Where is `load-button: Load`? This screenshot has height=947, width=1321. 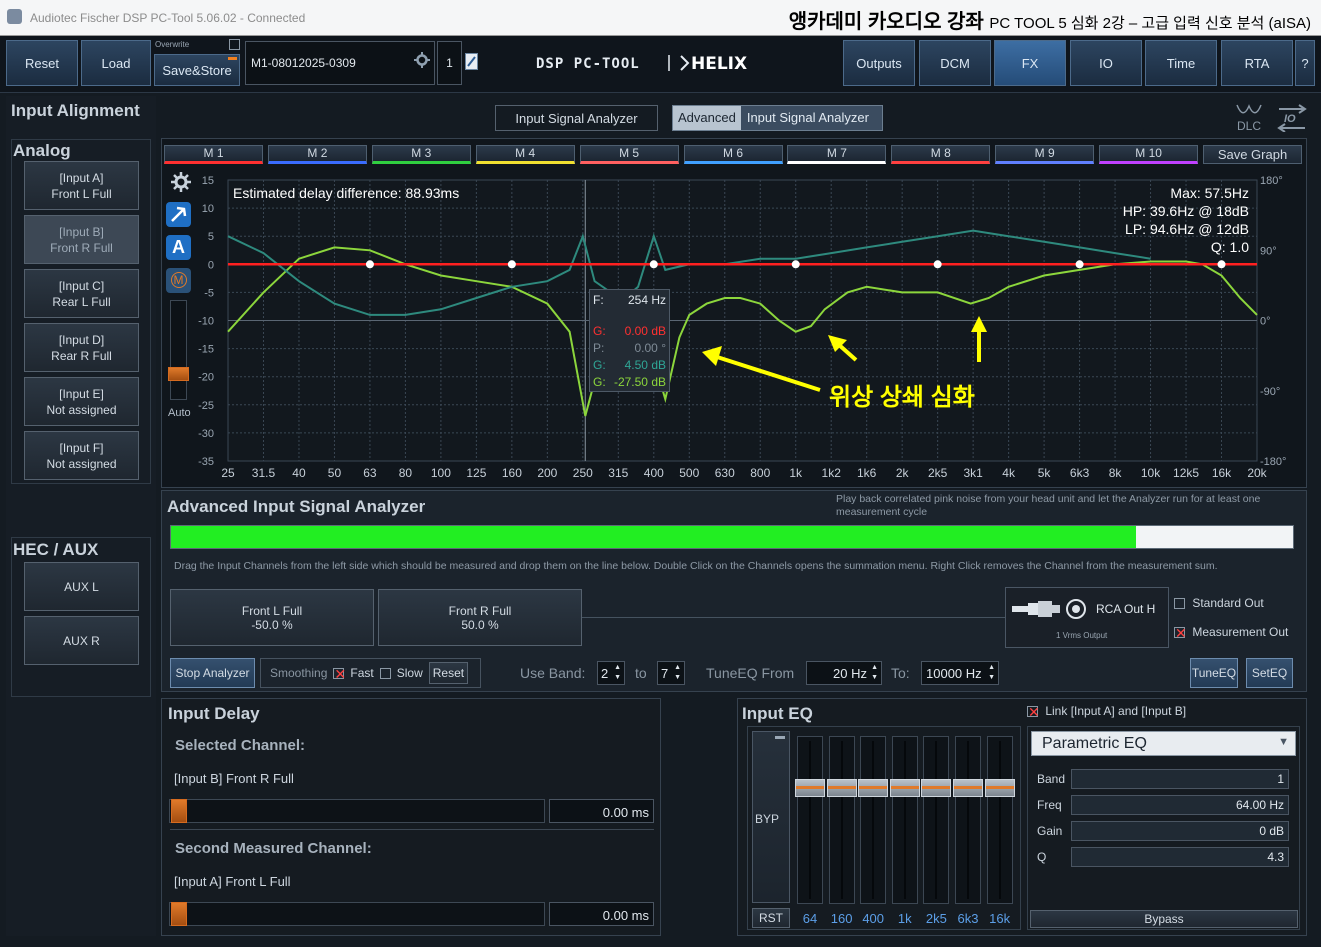 load-button: Load is located at coordinates (116, 63).